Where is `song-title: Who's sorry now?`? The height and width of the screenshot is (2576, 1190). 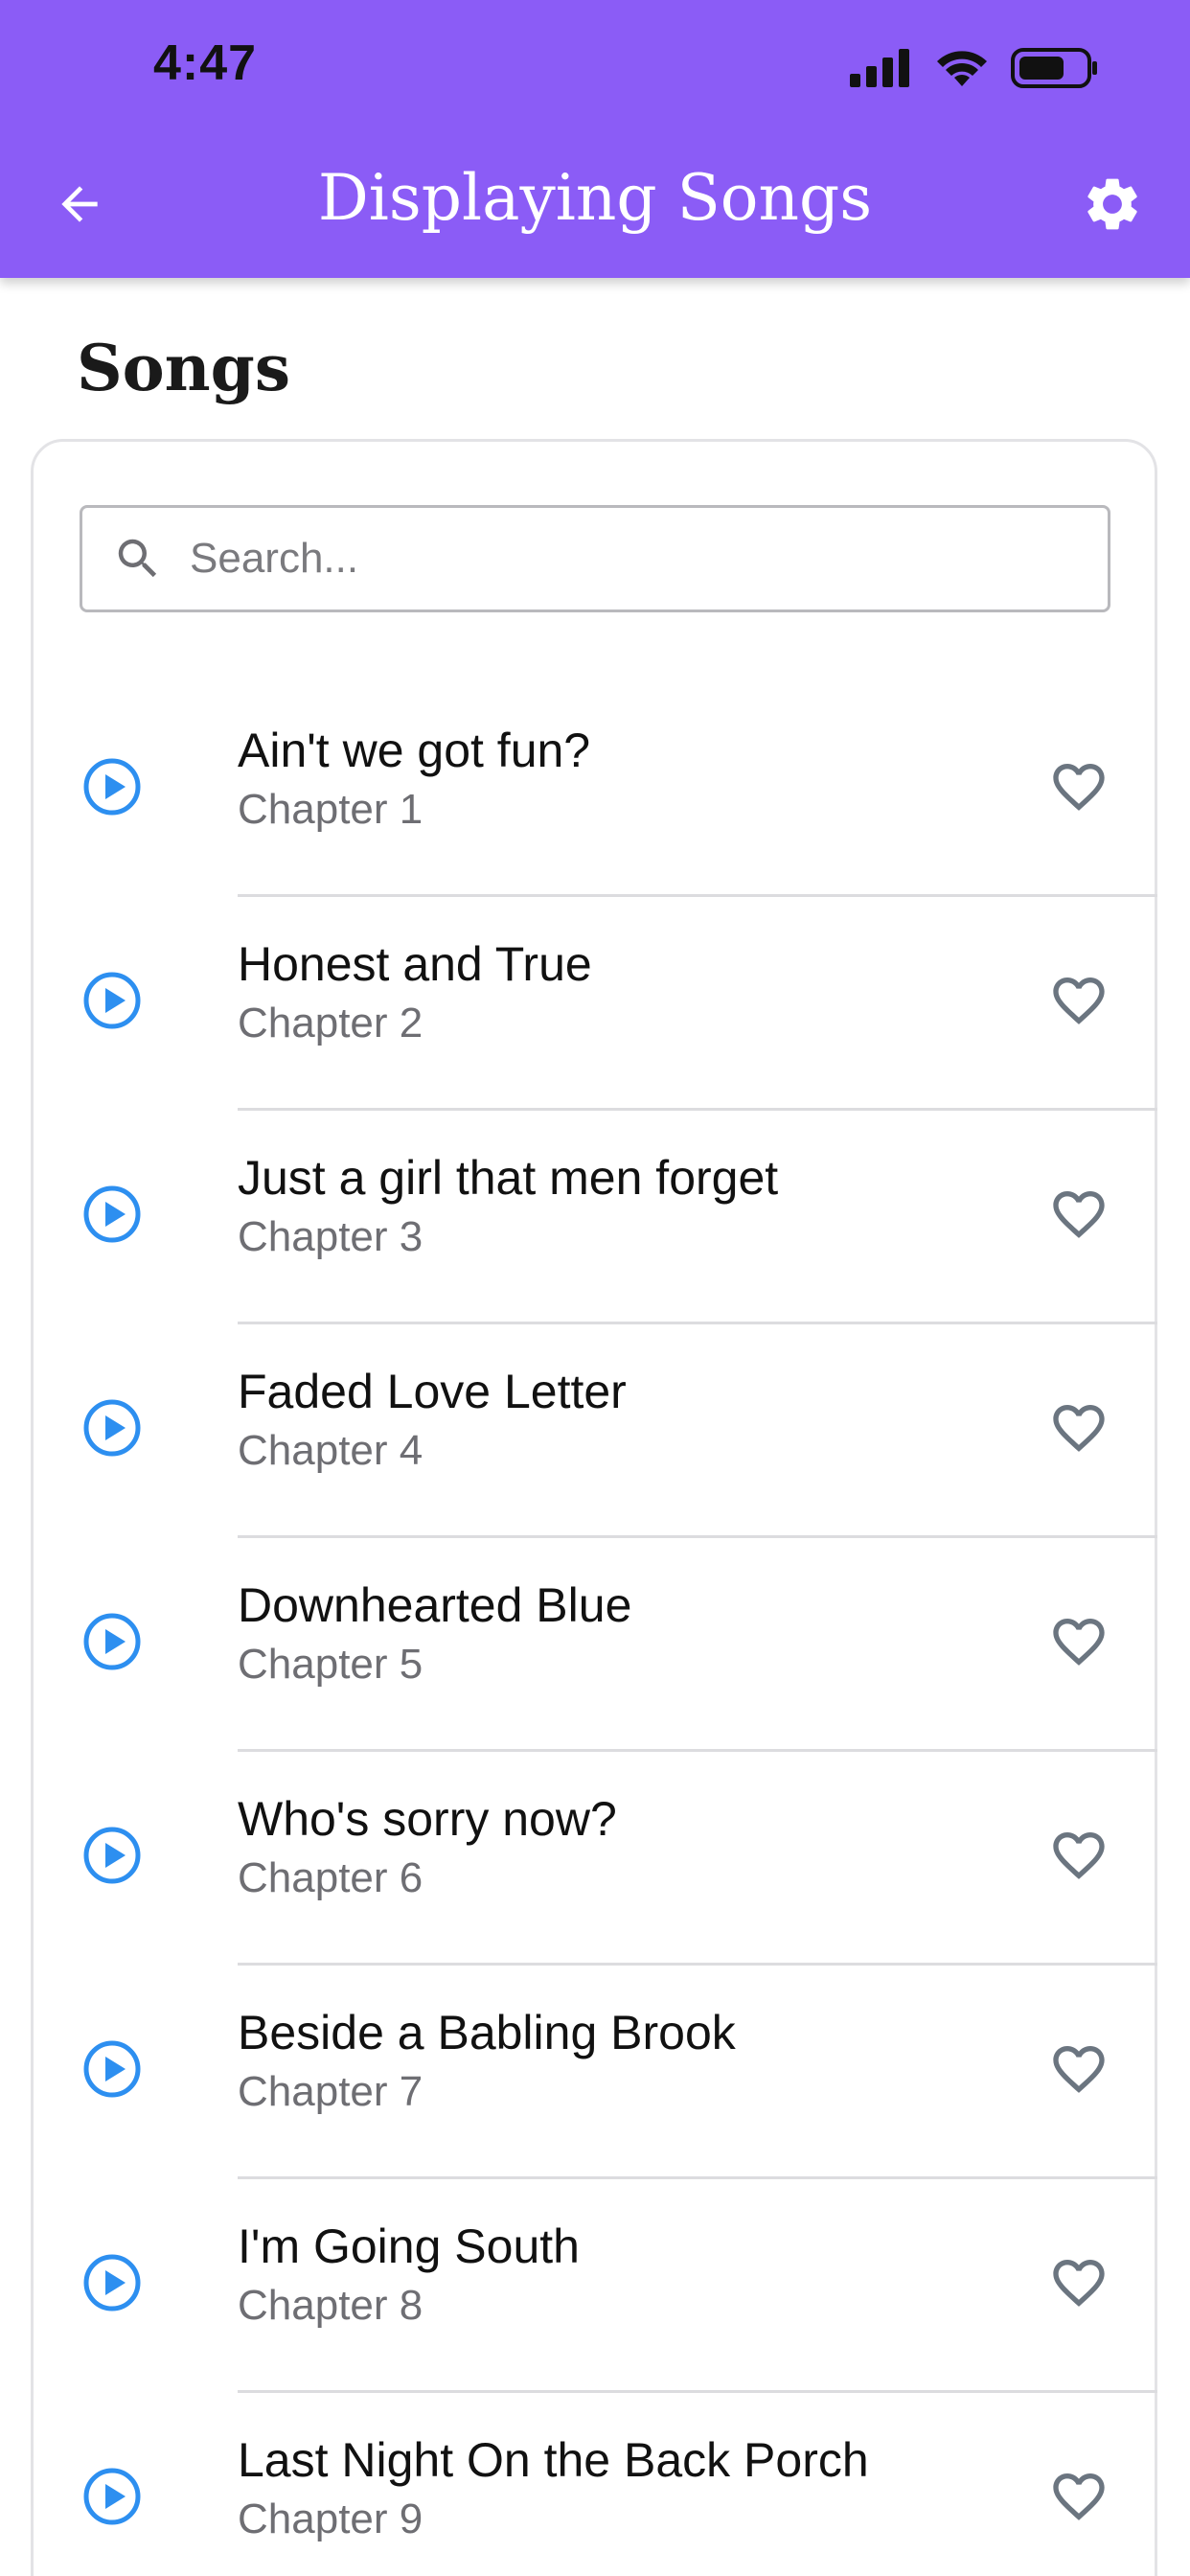 song-title: Who's sorry now? is located at coordinates (428, 1819).